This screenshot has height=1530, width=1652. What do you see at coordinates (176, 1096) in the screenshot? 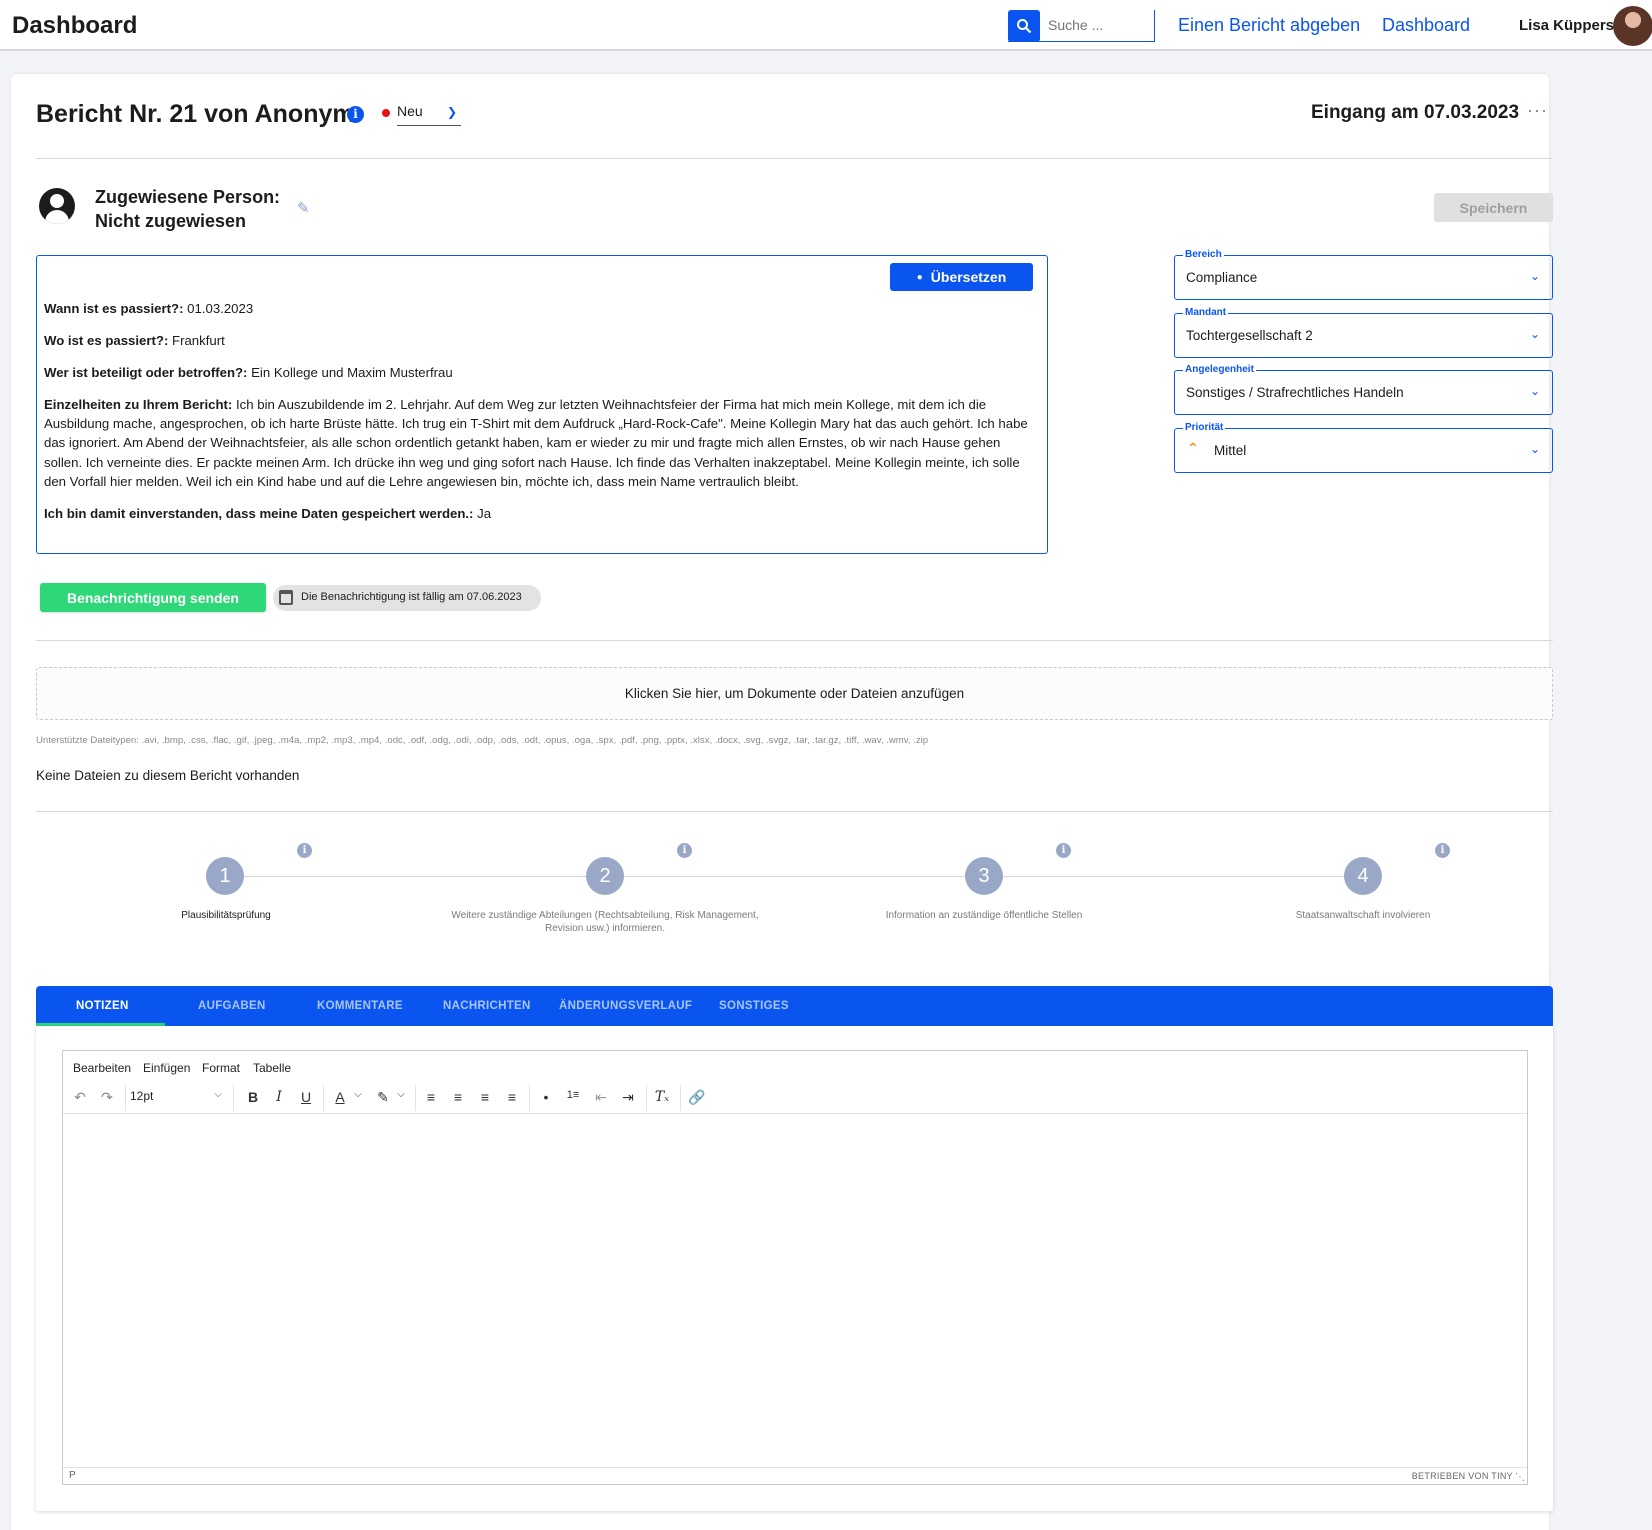
I see `font-size-select: 12pt ⌵` at bounding box center [176, 1096].